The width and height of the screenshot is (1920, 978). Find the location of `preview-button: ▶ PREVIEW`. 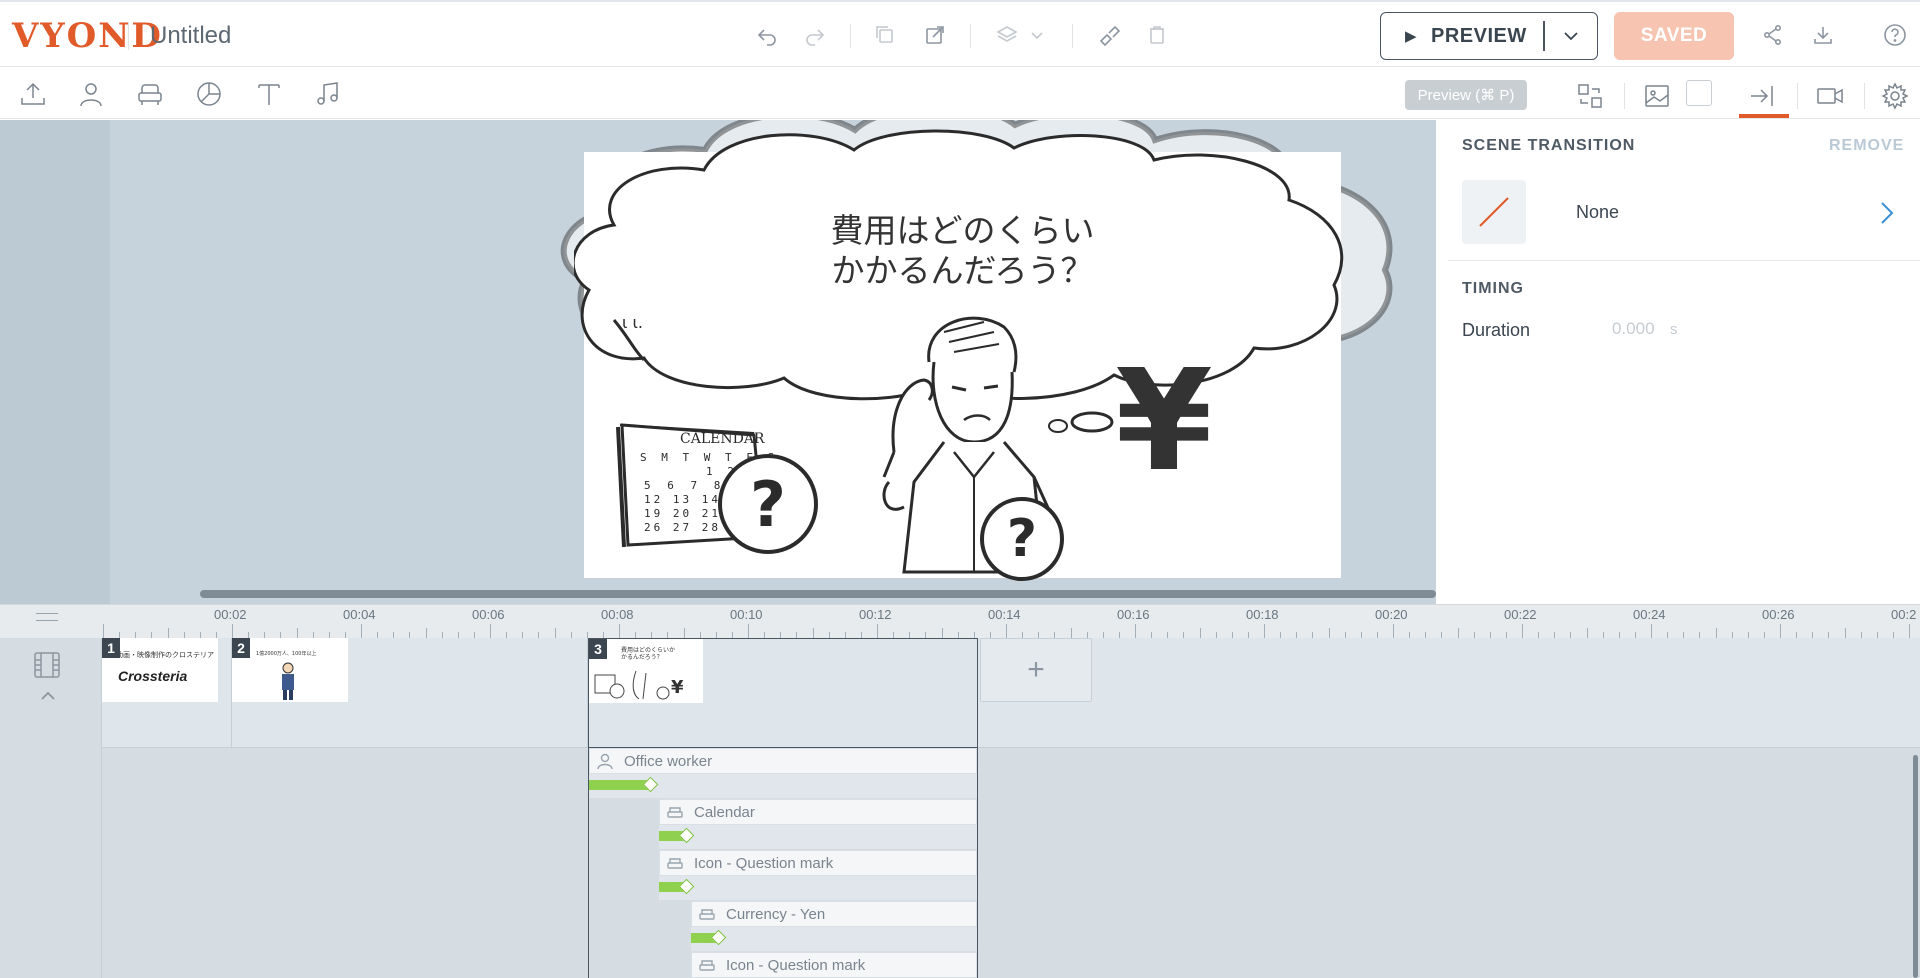

preview-button: ▶ PREVIEW is located at coordinates (1489, 36).